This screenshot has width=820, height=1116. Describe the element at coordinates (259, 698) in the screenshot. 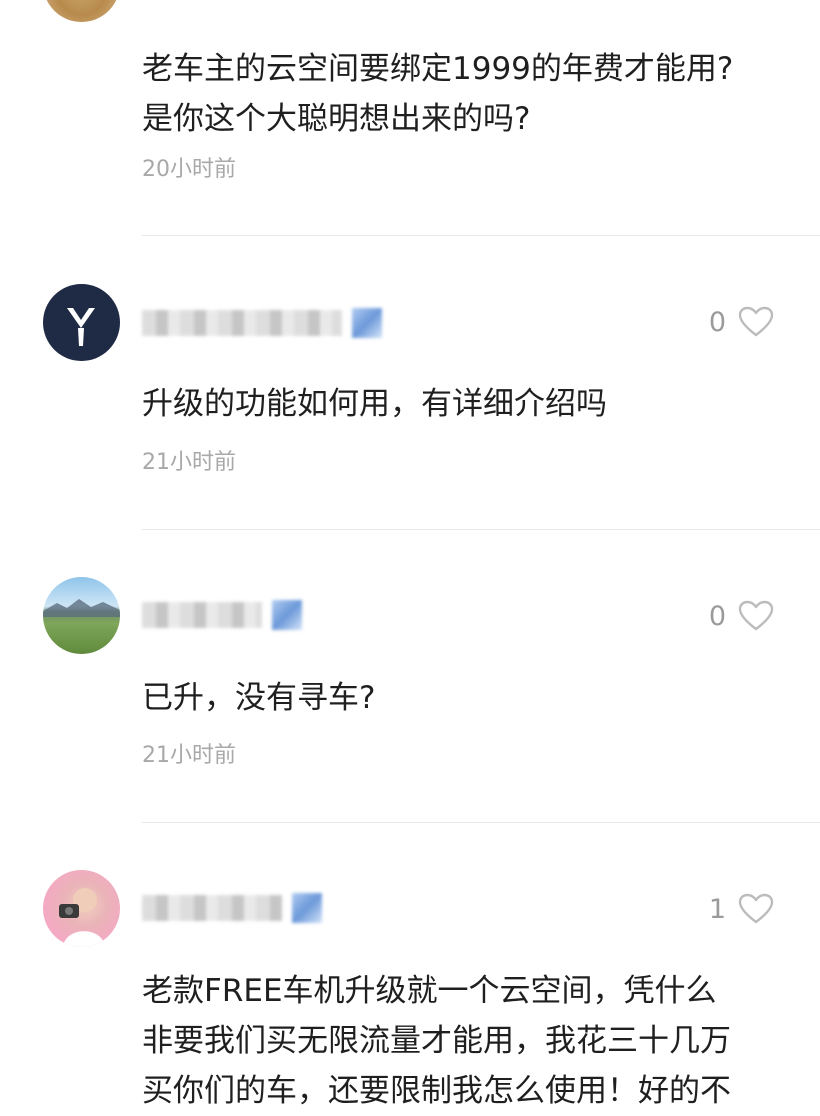

I see `comment-text: 已升，没有寻车?` at that location.